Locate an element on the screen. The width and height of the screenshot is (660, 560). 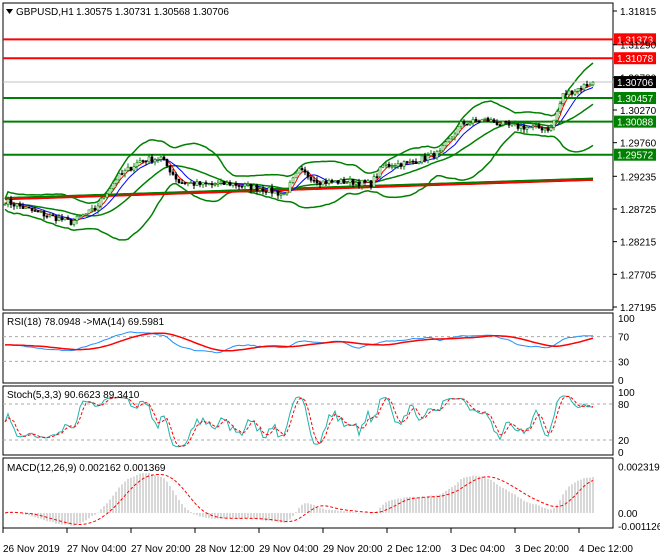
price-tick-label: 1.29760 is located at coordinates (638, 144).